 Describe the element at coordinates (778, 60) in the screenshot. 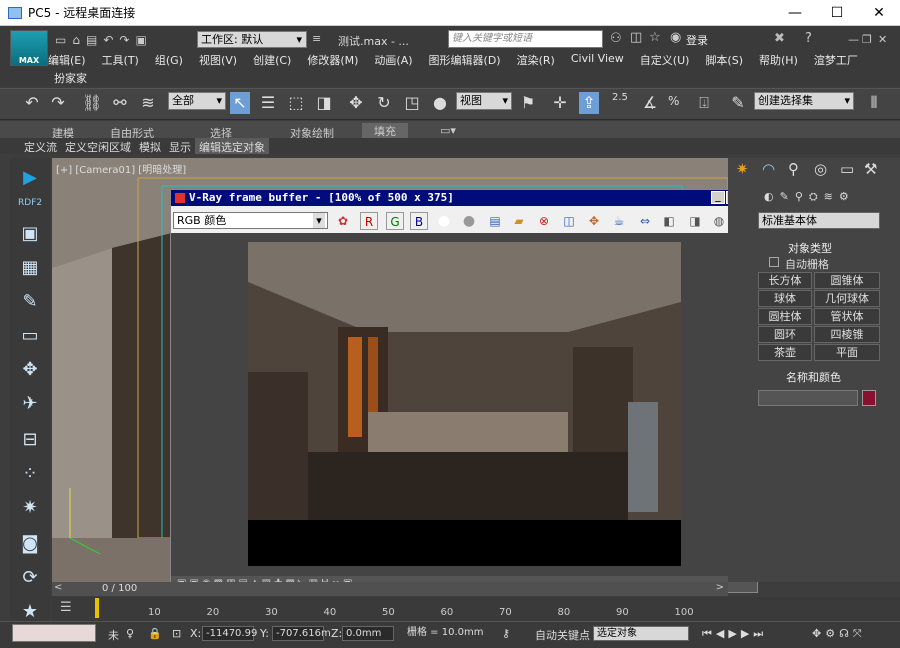

I see `menu-item: 帮助(H)` at that location.